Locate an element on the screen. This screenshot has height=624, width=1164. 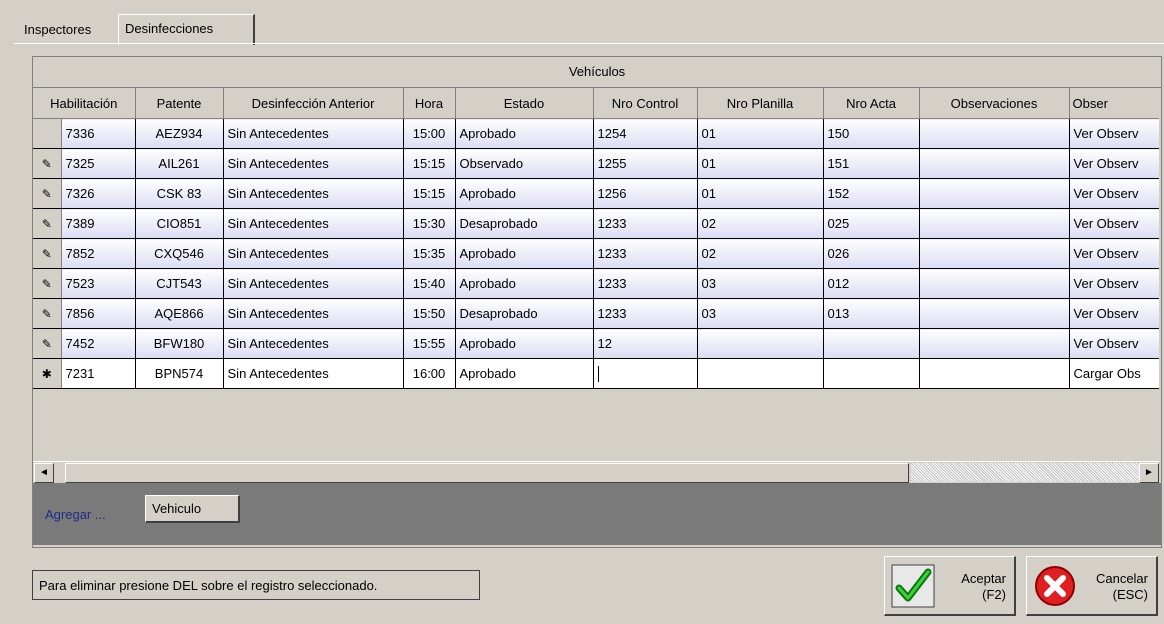
cell-habilitacion: 7326 is located at coordinates (98, 193).